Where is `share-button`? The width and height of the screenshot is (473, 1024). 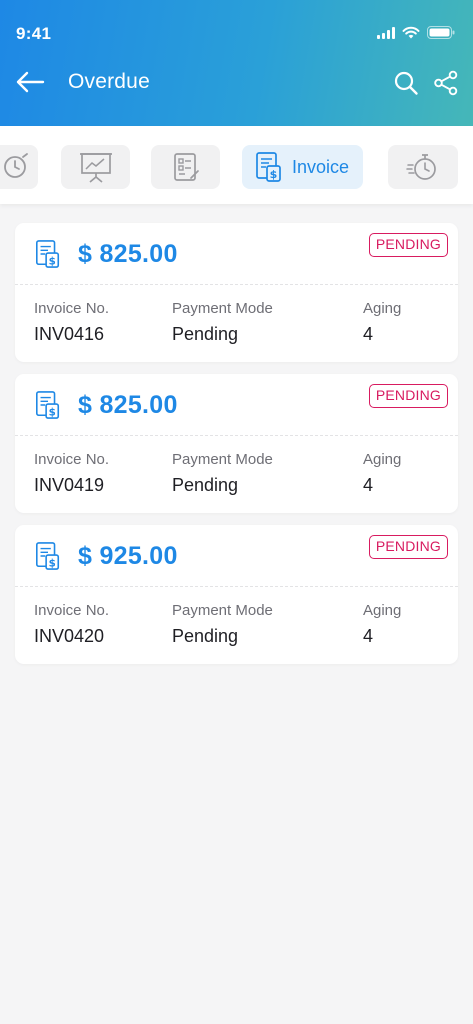
share-button is located at coordinates (446, 83).